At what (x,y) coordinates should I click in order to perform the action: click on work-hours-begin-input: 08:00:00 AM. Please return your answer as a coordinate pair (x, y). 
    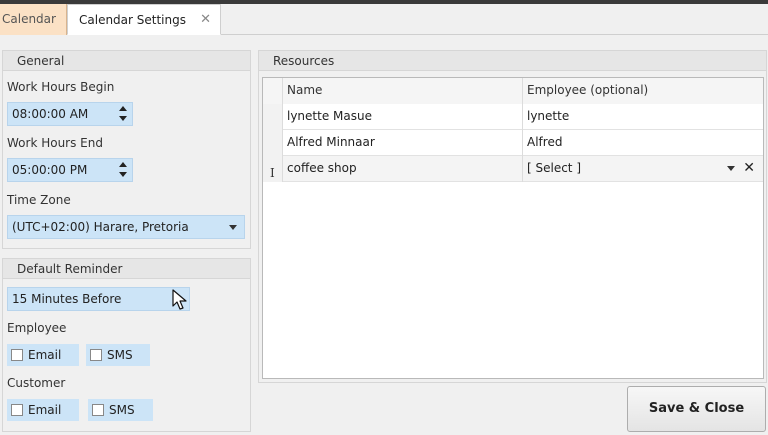
    Looking at the image, I should click on (70, 114).